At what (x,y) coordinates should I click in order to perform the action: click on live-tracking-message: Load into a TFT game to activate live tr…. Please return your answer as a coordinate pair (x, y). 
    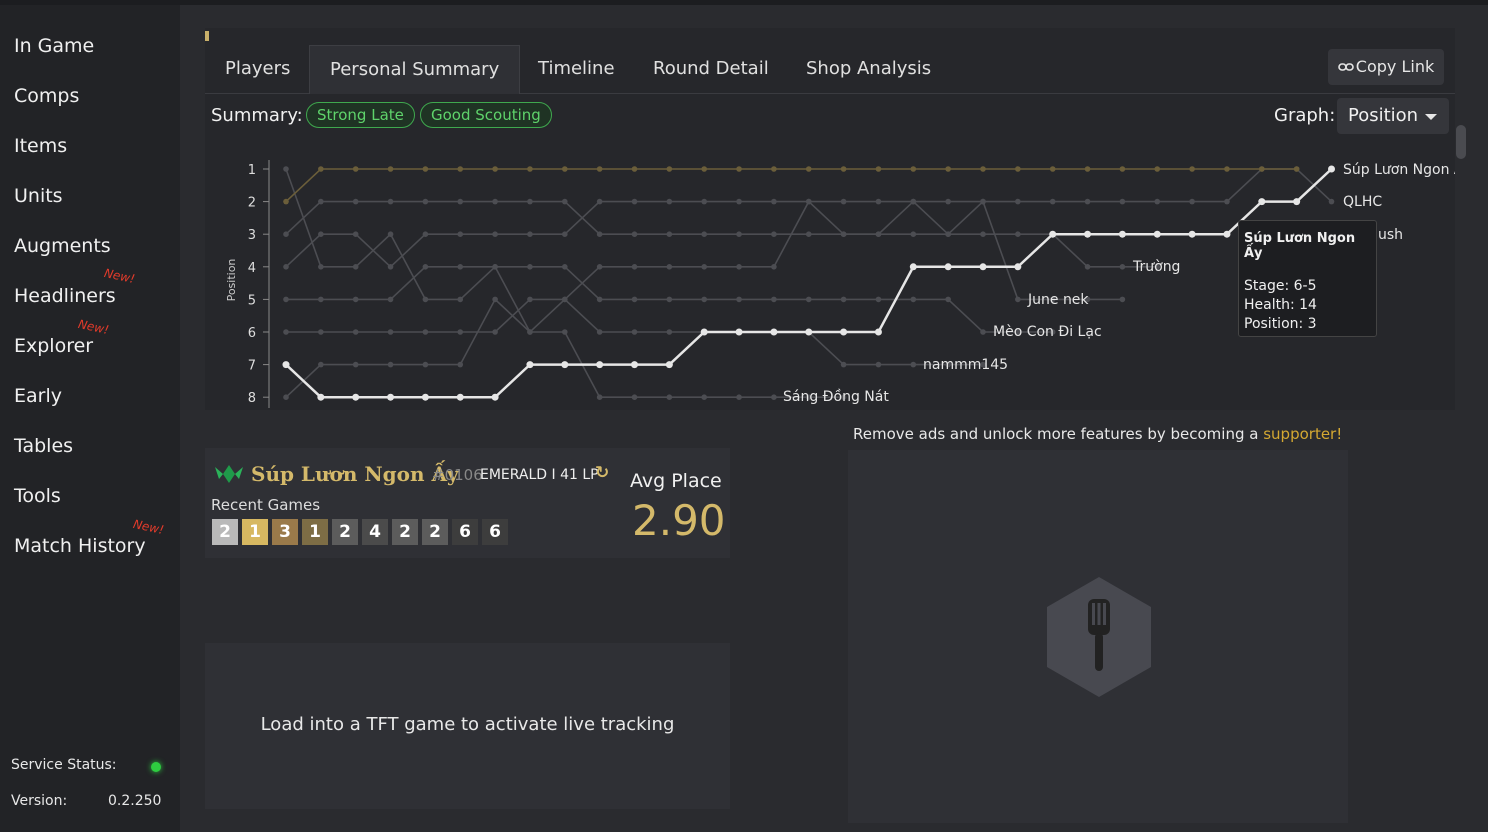
    Looking at the image, I should click on (467, 724).